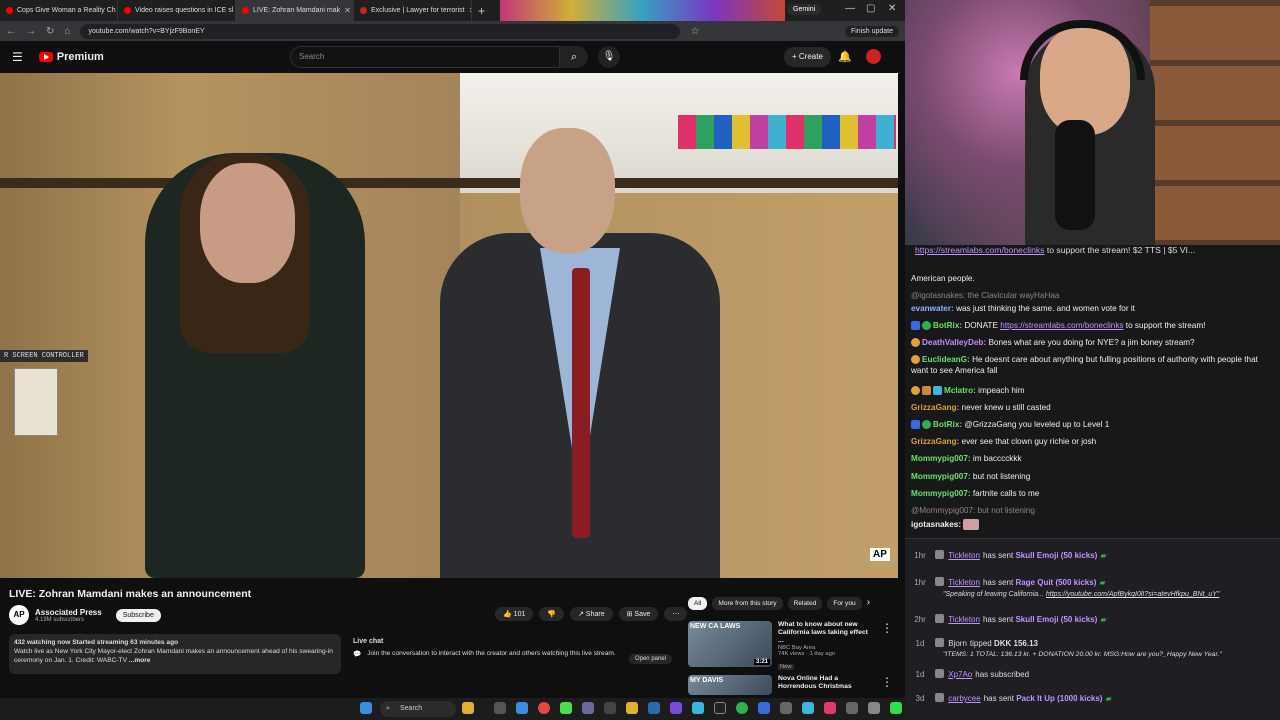 Image resolution: width=1280 pixels, height=720 pixels. I want to click on browser-tab: Video raises questions in ICE sl✕, so click(177, 10).